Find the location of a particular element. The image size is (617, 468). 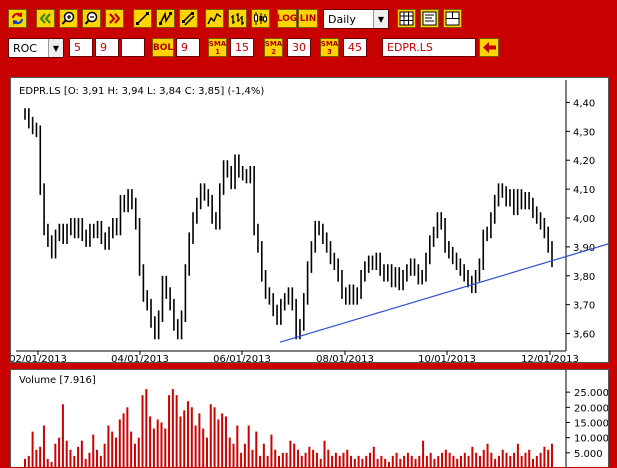

split-layout-button is located at coordinates (452, 18).